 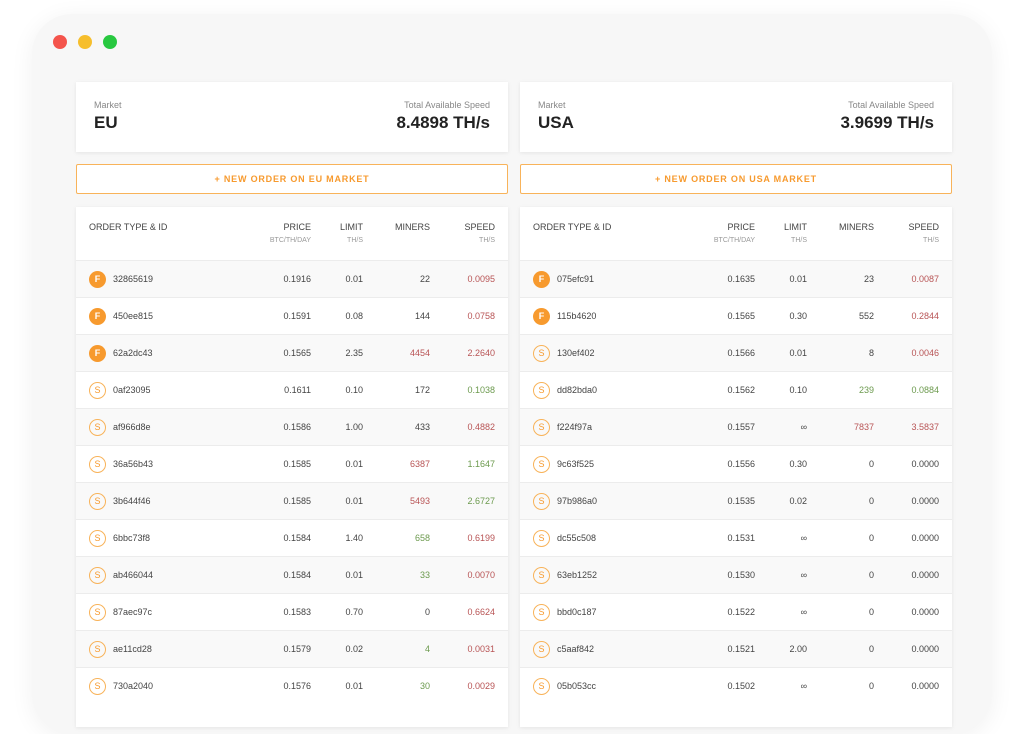 I want to click on order-price: 0.1585, so click(x=297, y=464).